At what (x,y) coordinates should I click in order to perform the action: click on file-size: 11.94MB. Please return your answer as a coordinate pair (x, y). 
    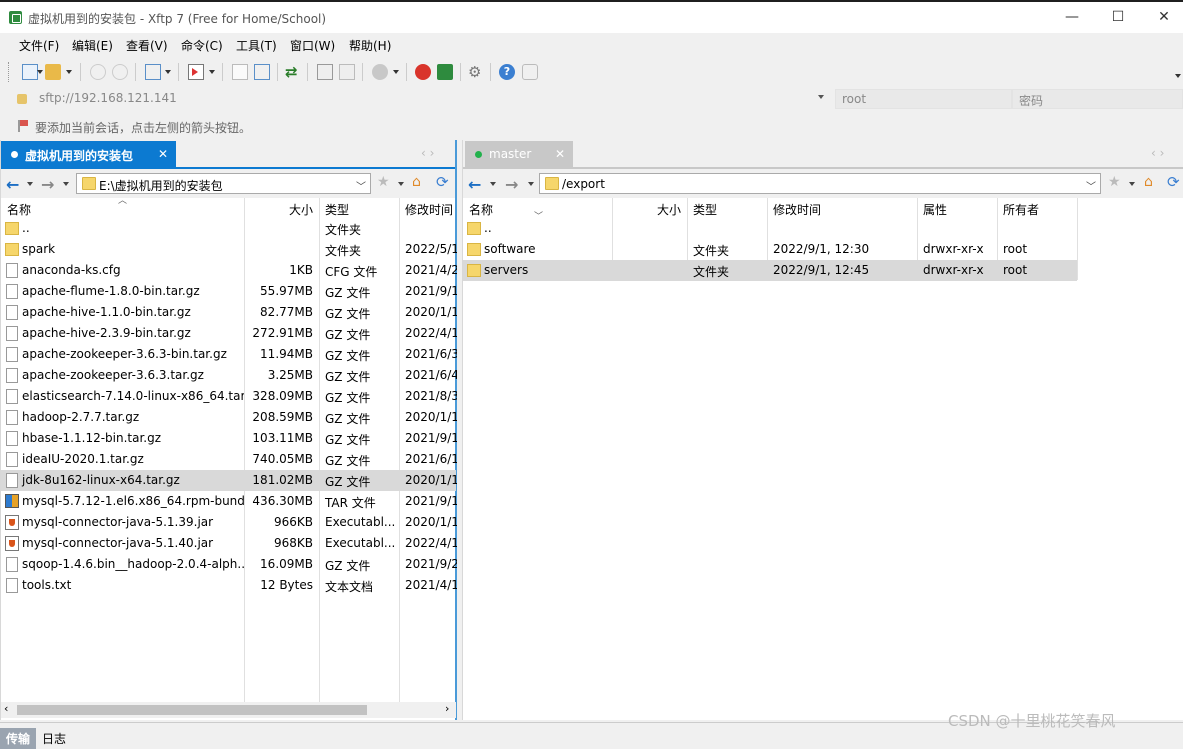
    Looking at the image, I should click on (286, 354).